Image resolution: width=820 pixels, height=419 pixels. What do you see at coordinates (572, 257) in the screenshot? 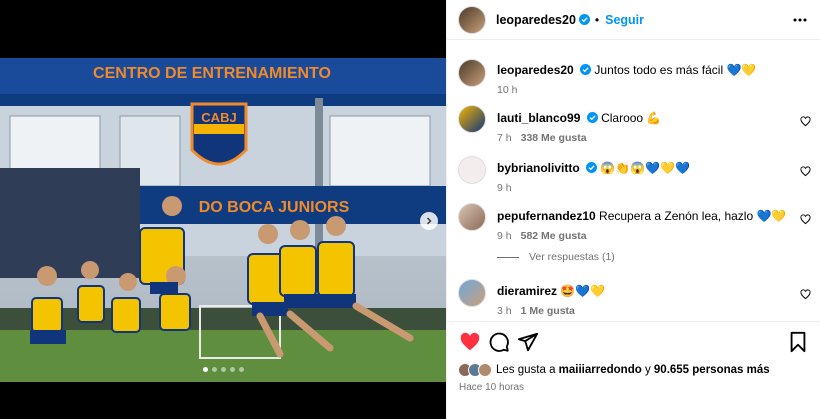
I see `view-replies-label: Ver respuestas (1)` at bounding box center [572, 257].